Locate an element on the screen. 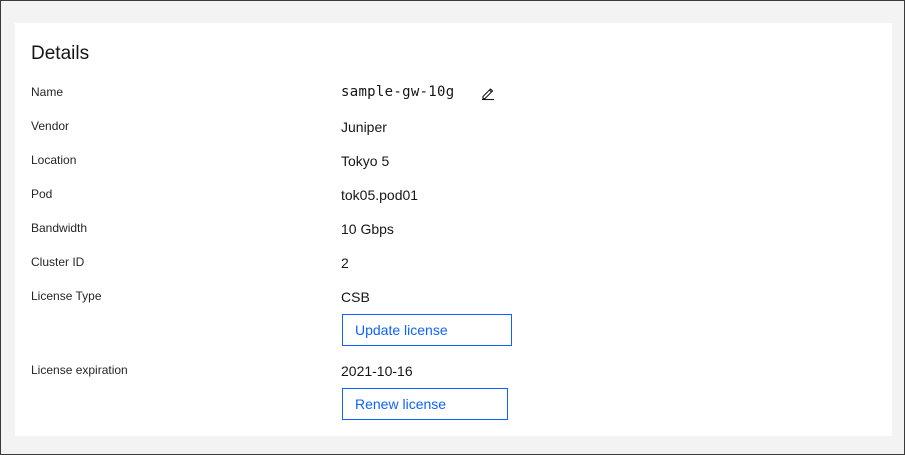 The width and height of the screenshot is (905, 455). license-expiration-label: License expiration is located at coordinates (79, 370).